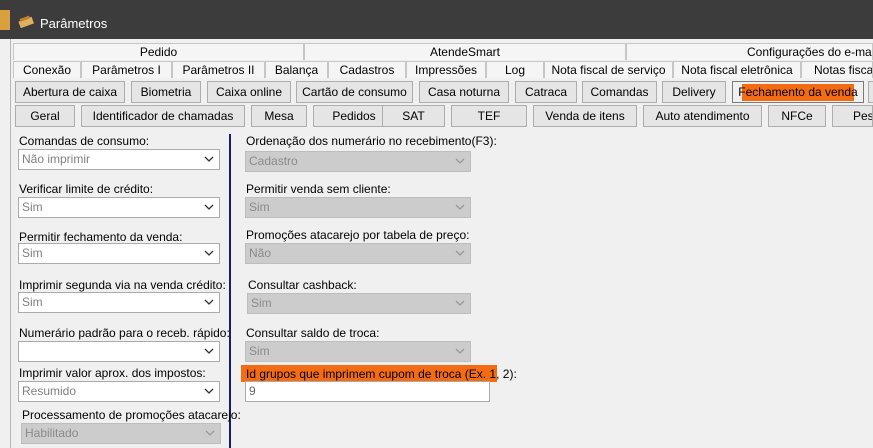 The width and height of the screenshot is (873, 448). Describe the element at coordinates (296, 69) in the screenshot. I see `tab-balanca: Balança` at that location.